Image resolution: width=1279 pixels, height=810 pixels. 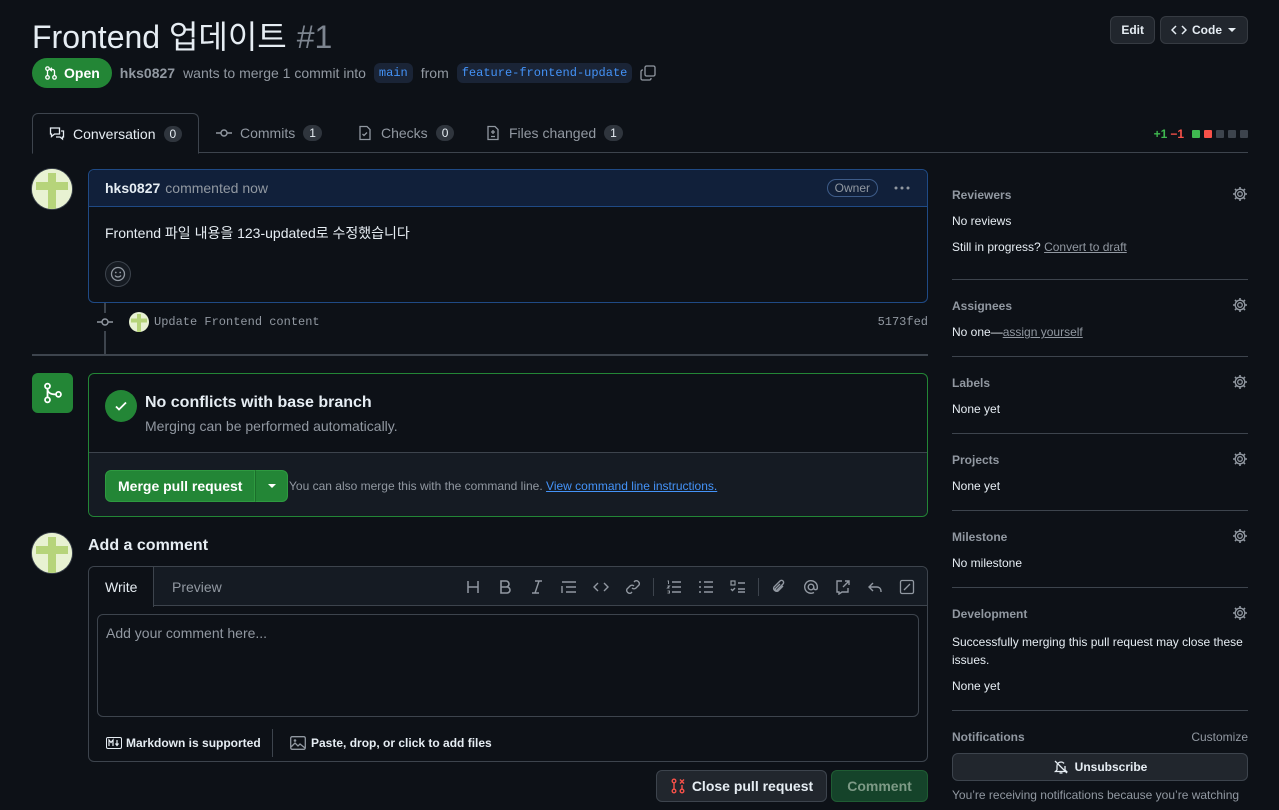 What do you see at coordinates (132, 188) in the screenshot?
I see `comment-author: hks0827` at bounding box center [132, 188].